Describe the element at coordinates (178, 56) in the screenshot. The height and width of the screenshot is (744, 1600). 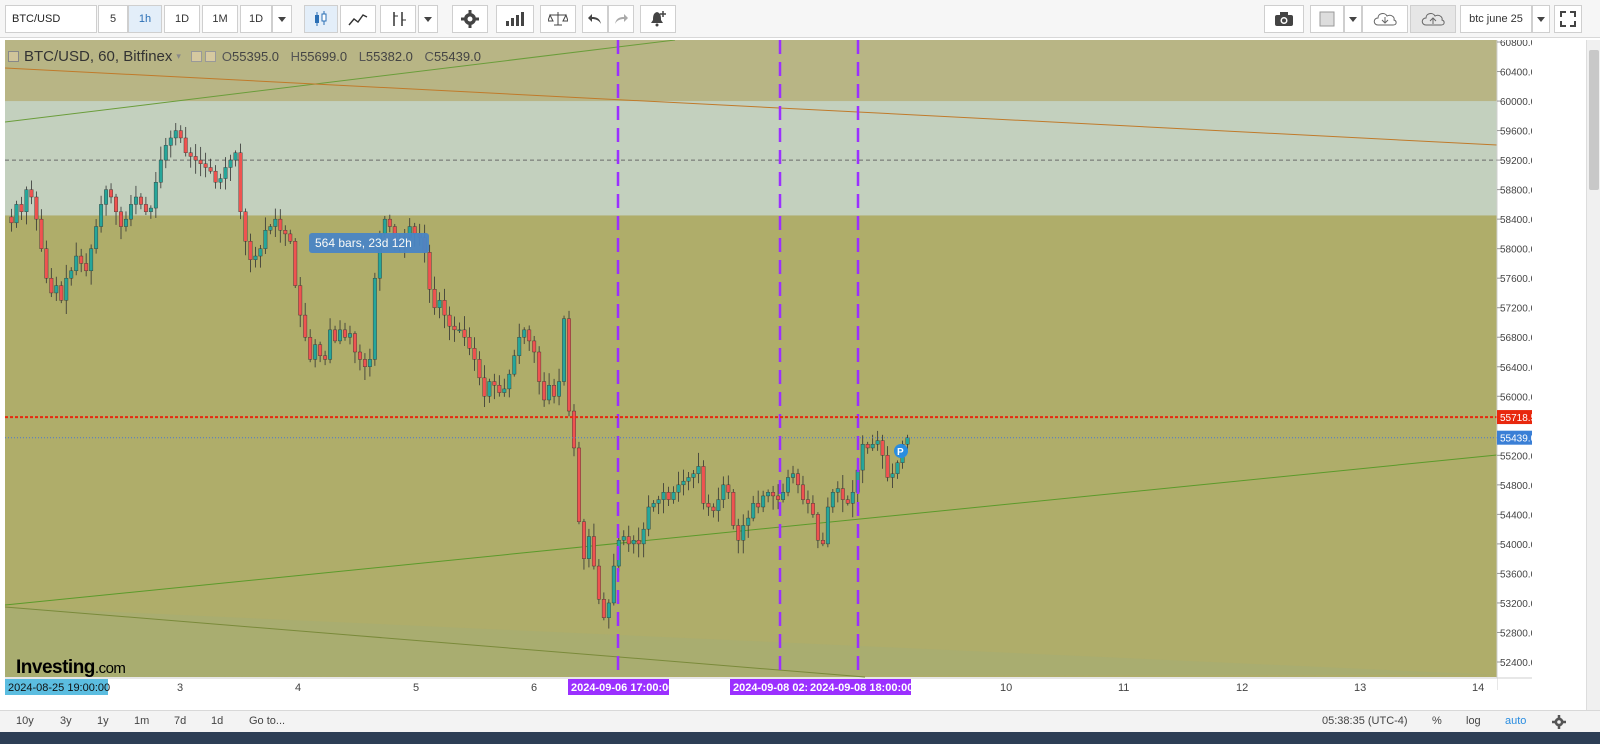
I see `legend-dropdown-icon: ▾` at that location.